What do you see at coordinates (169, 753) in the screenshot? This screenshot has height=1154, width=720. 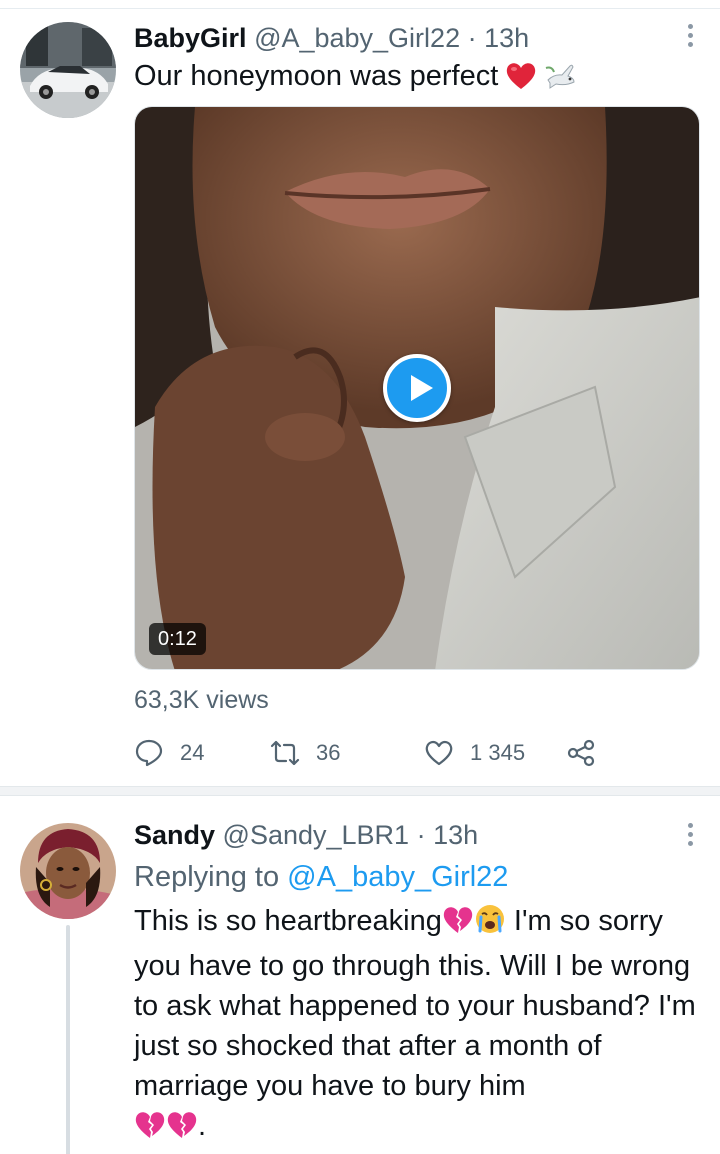 I see `reply-button: 24` at bounding box center [169, 753].